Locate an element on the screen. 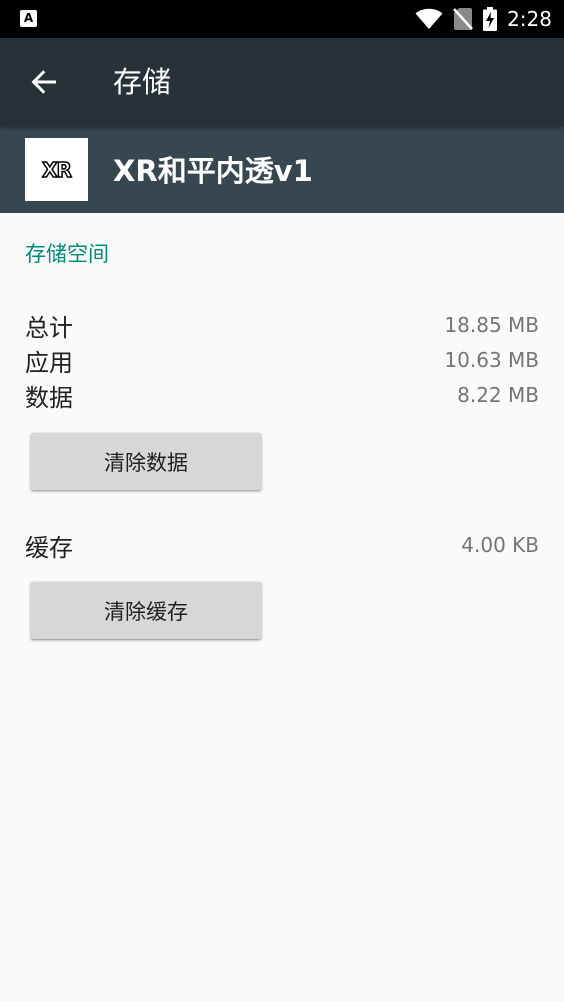 The image size is (564, 1002). wifi-icon is located at coordinates (429, 19).